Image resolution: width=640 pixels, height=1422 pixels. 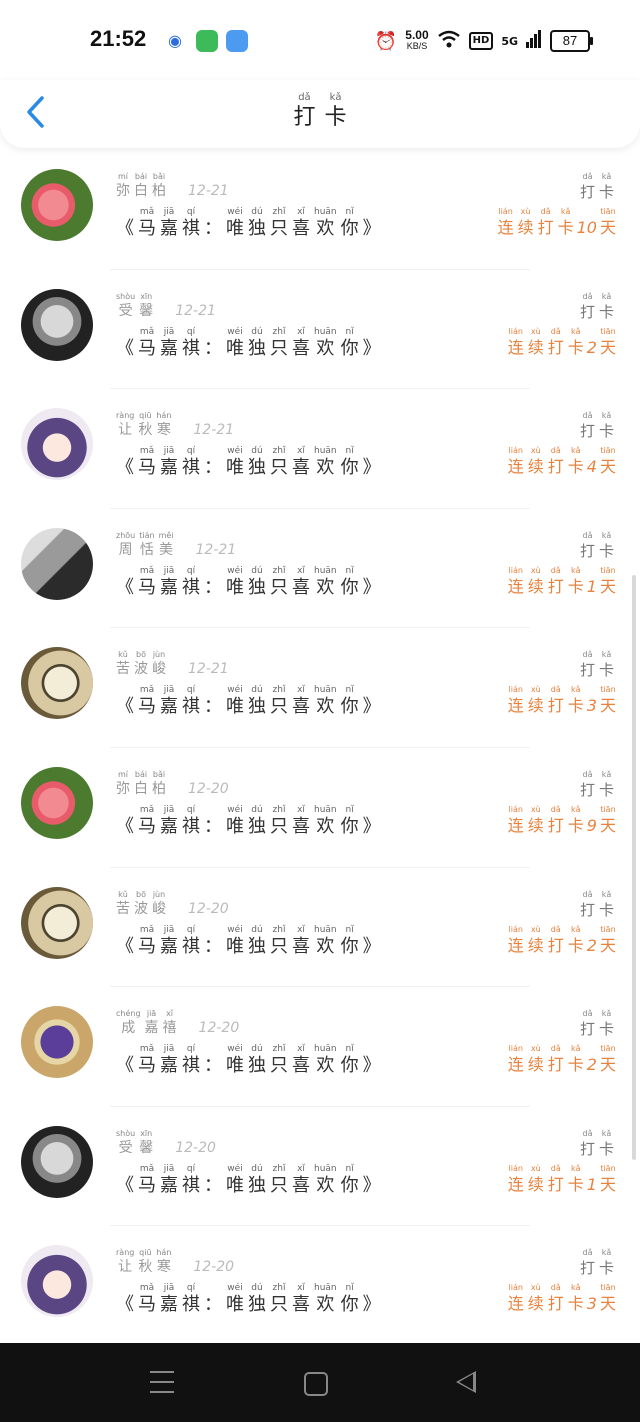 What do you see at coordinates (57, 1042) in the screenshot?
I see `knight-avatar` at bounding box center [57, 1042].